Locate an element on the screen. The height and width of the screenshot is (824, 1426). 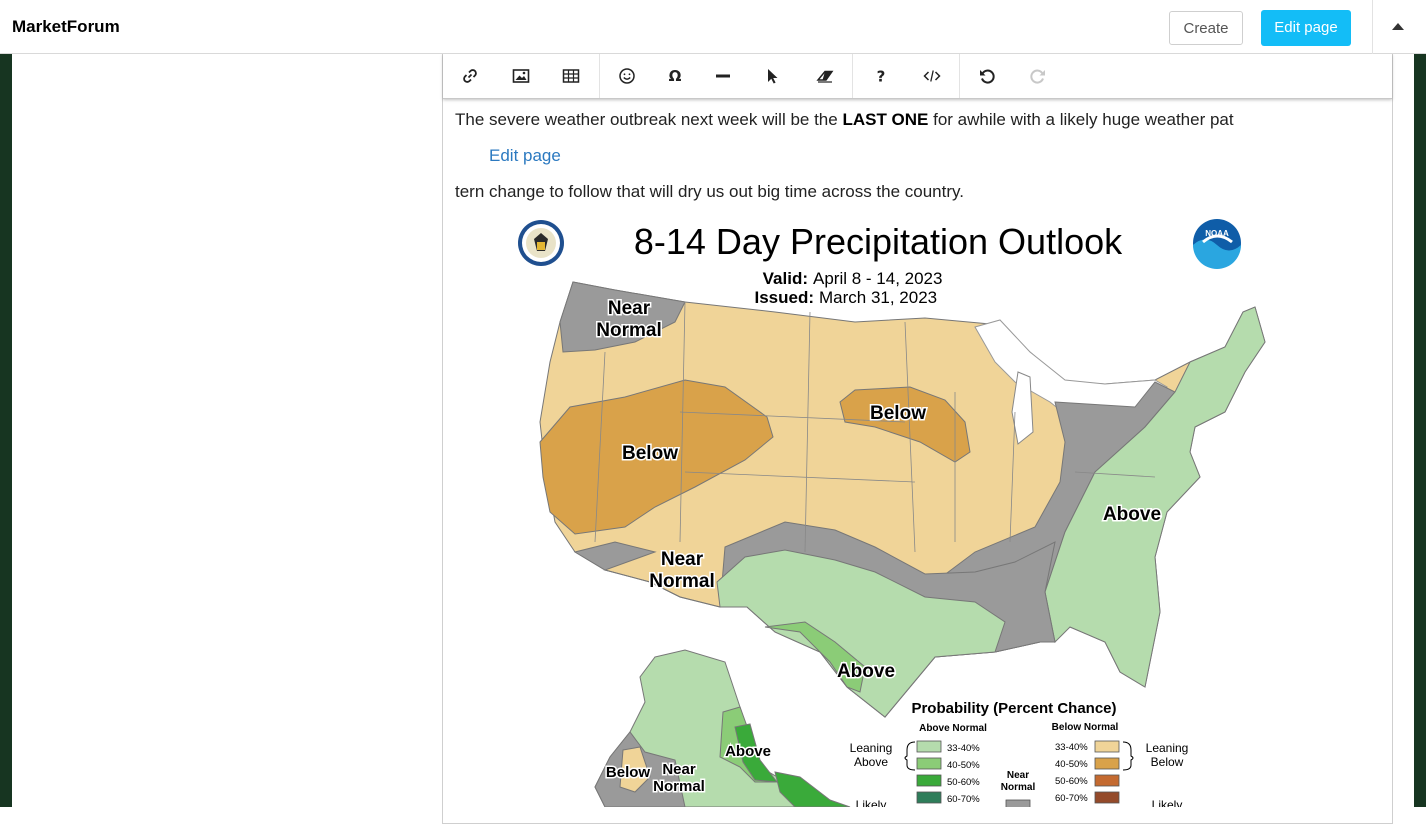
legend-leaning-above: Above is located at coordinates (871, 762).